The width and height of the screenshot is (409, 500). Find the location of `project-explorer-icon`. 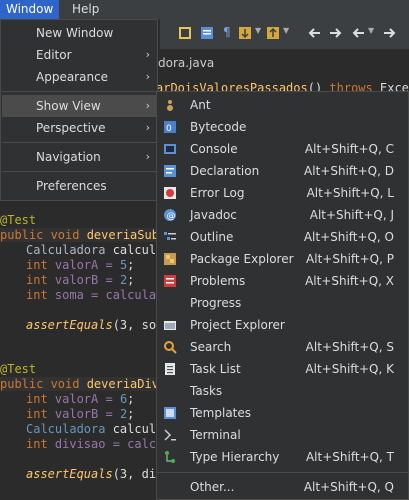

project-explorer-icon is located at coordinates (170, 325).